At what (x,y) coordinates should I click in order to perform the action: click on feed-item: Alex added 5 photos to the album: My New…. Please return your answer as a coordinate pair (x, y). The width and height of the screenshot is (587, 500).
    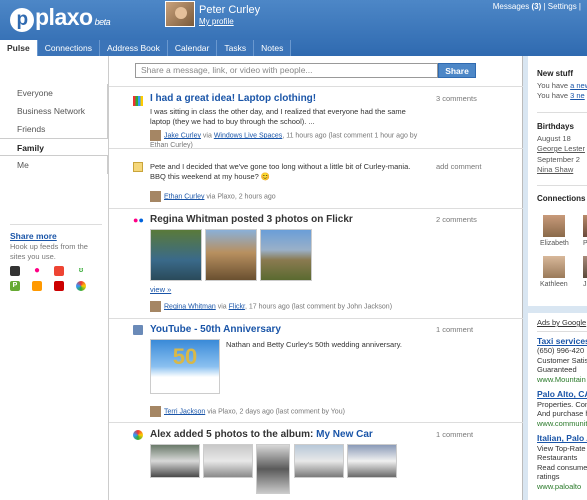
    Looking at the image, I should click on (316, 461).